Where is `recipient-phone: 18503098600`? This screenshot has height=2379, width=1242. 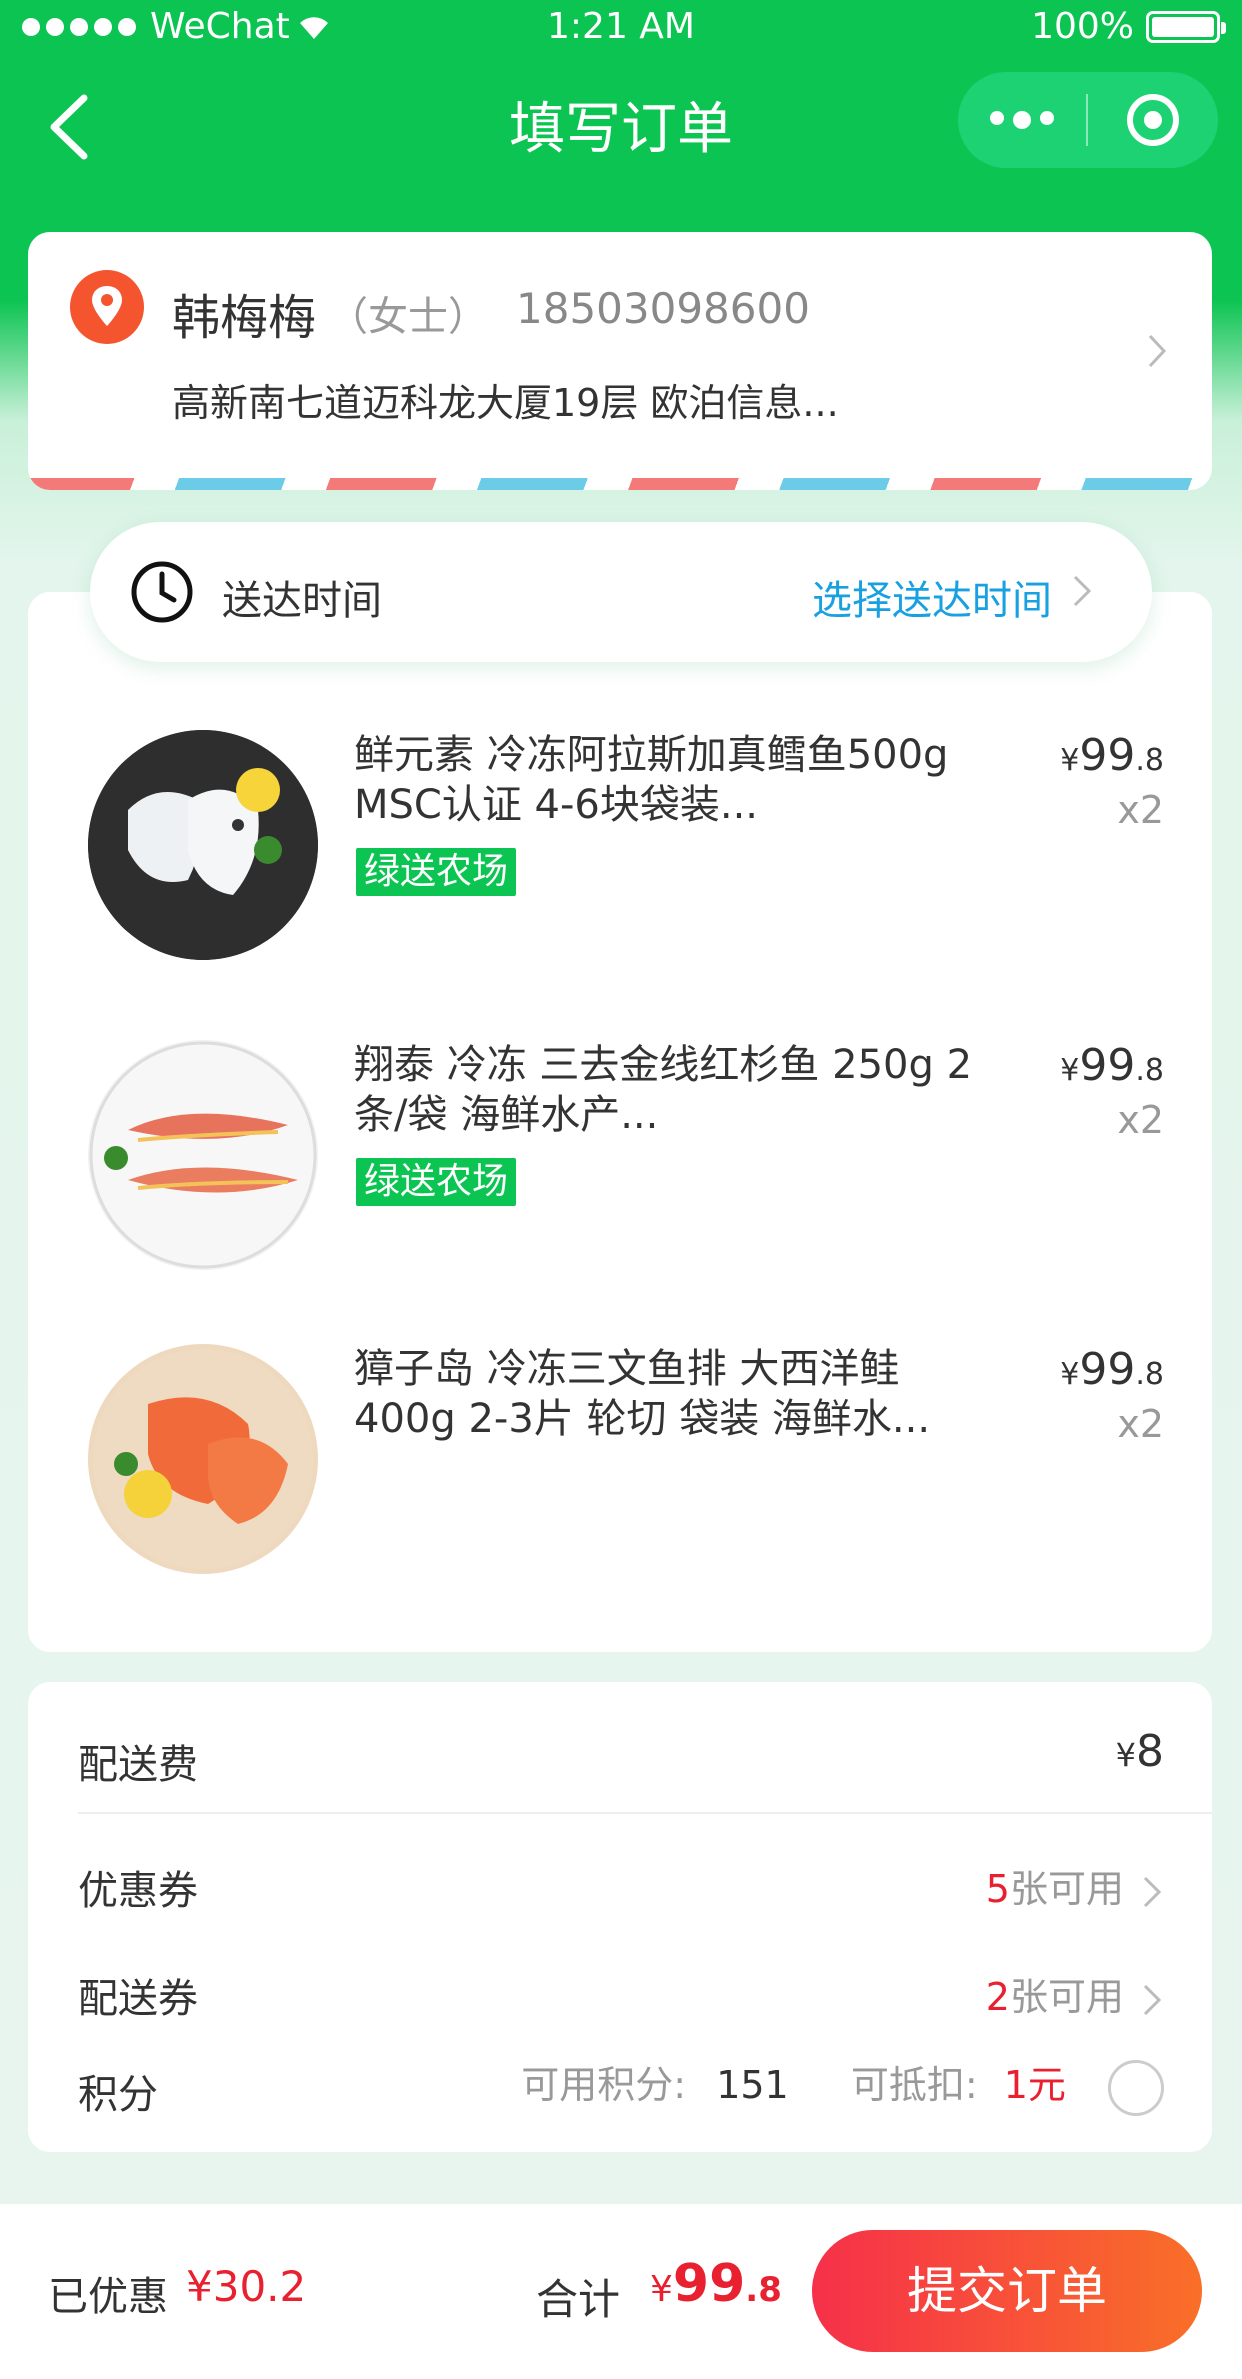 recipient-phone: 18503098600 is located at coordinates (663, 308).